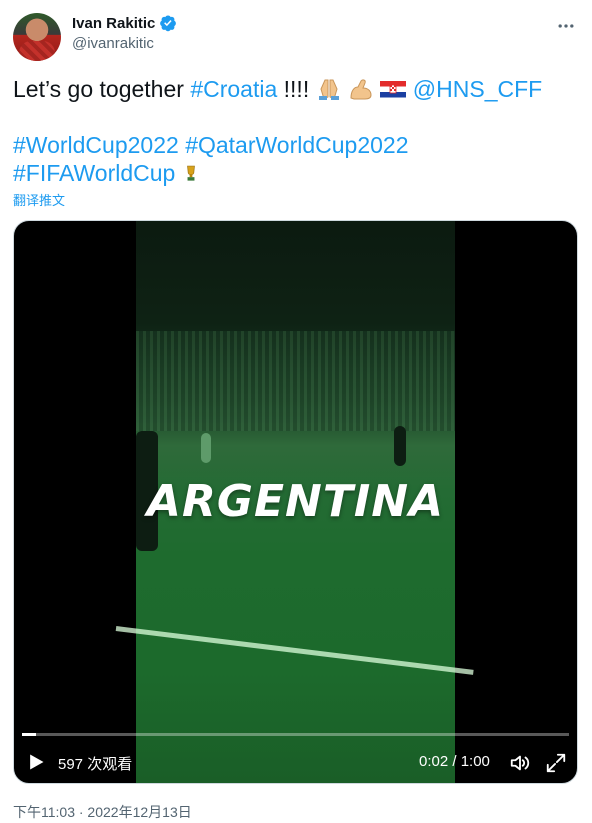  Describe the element at coordinates (36, 762) in the screenshot. I see `play-icon` at that location.